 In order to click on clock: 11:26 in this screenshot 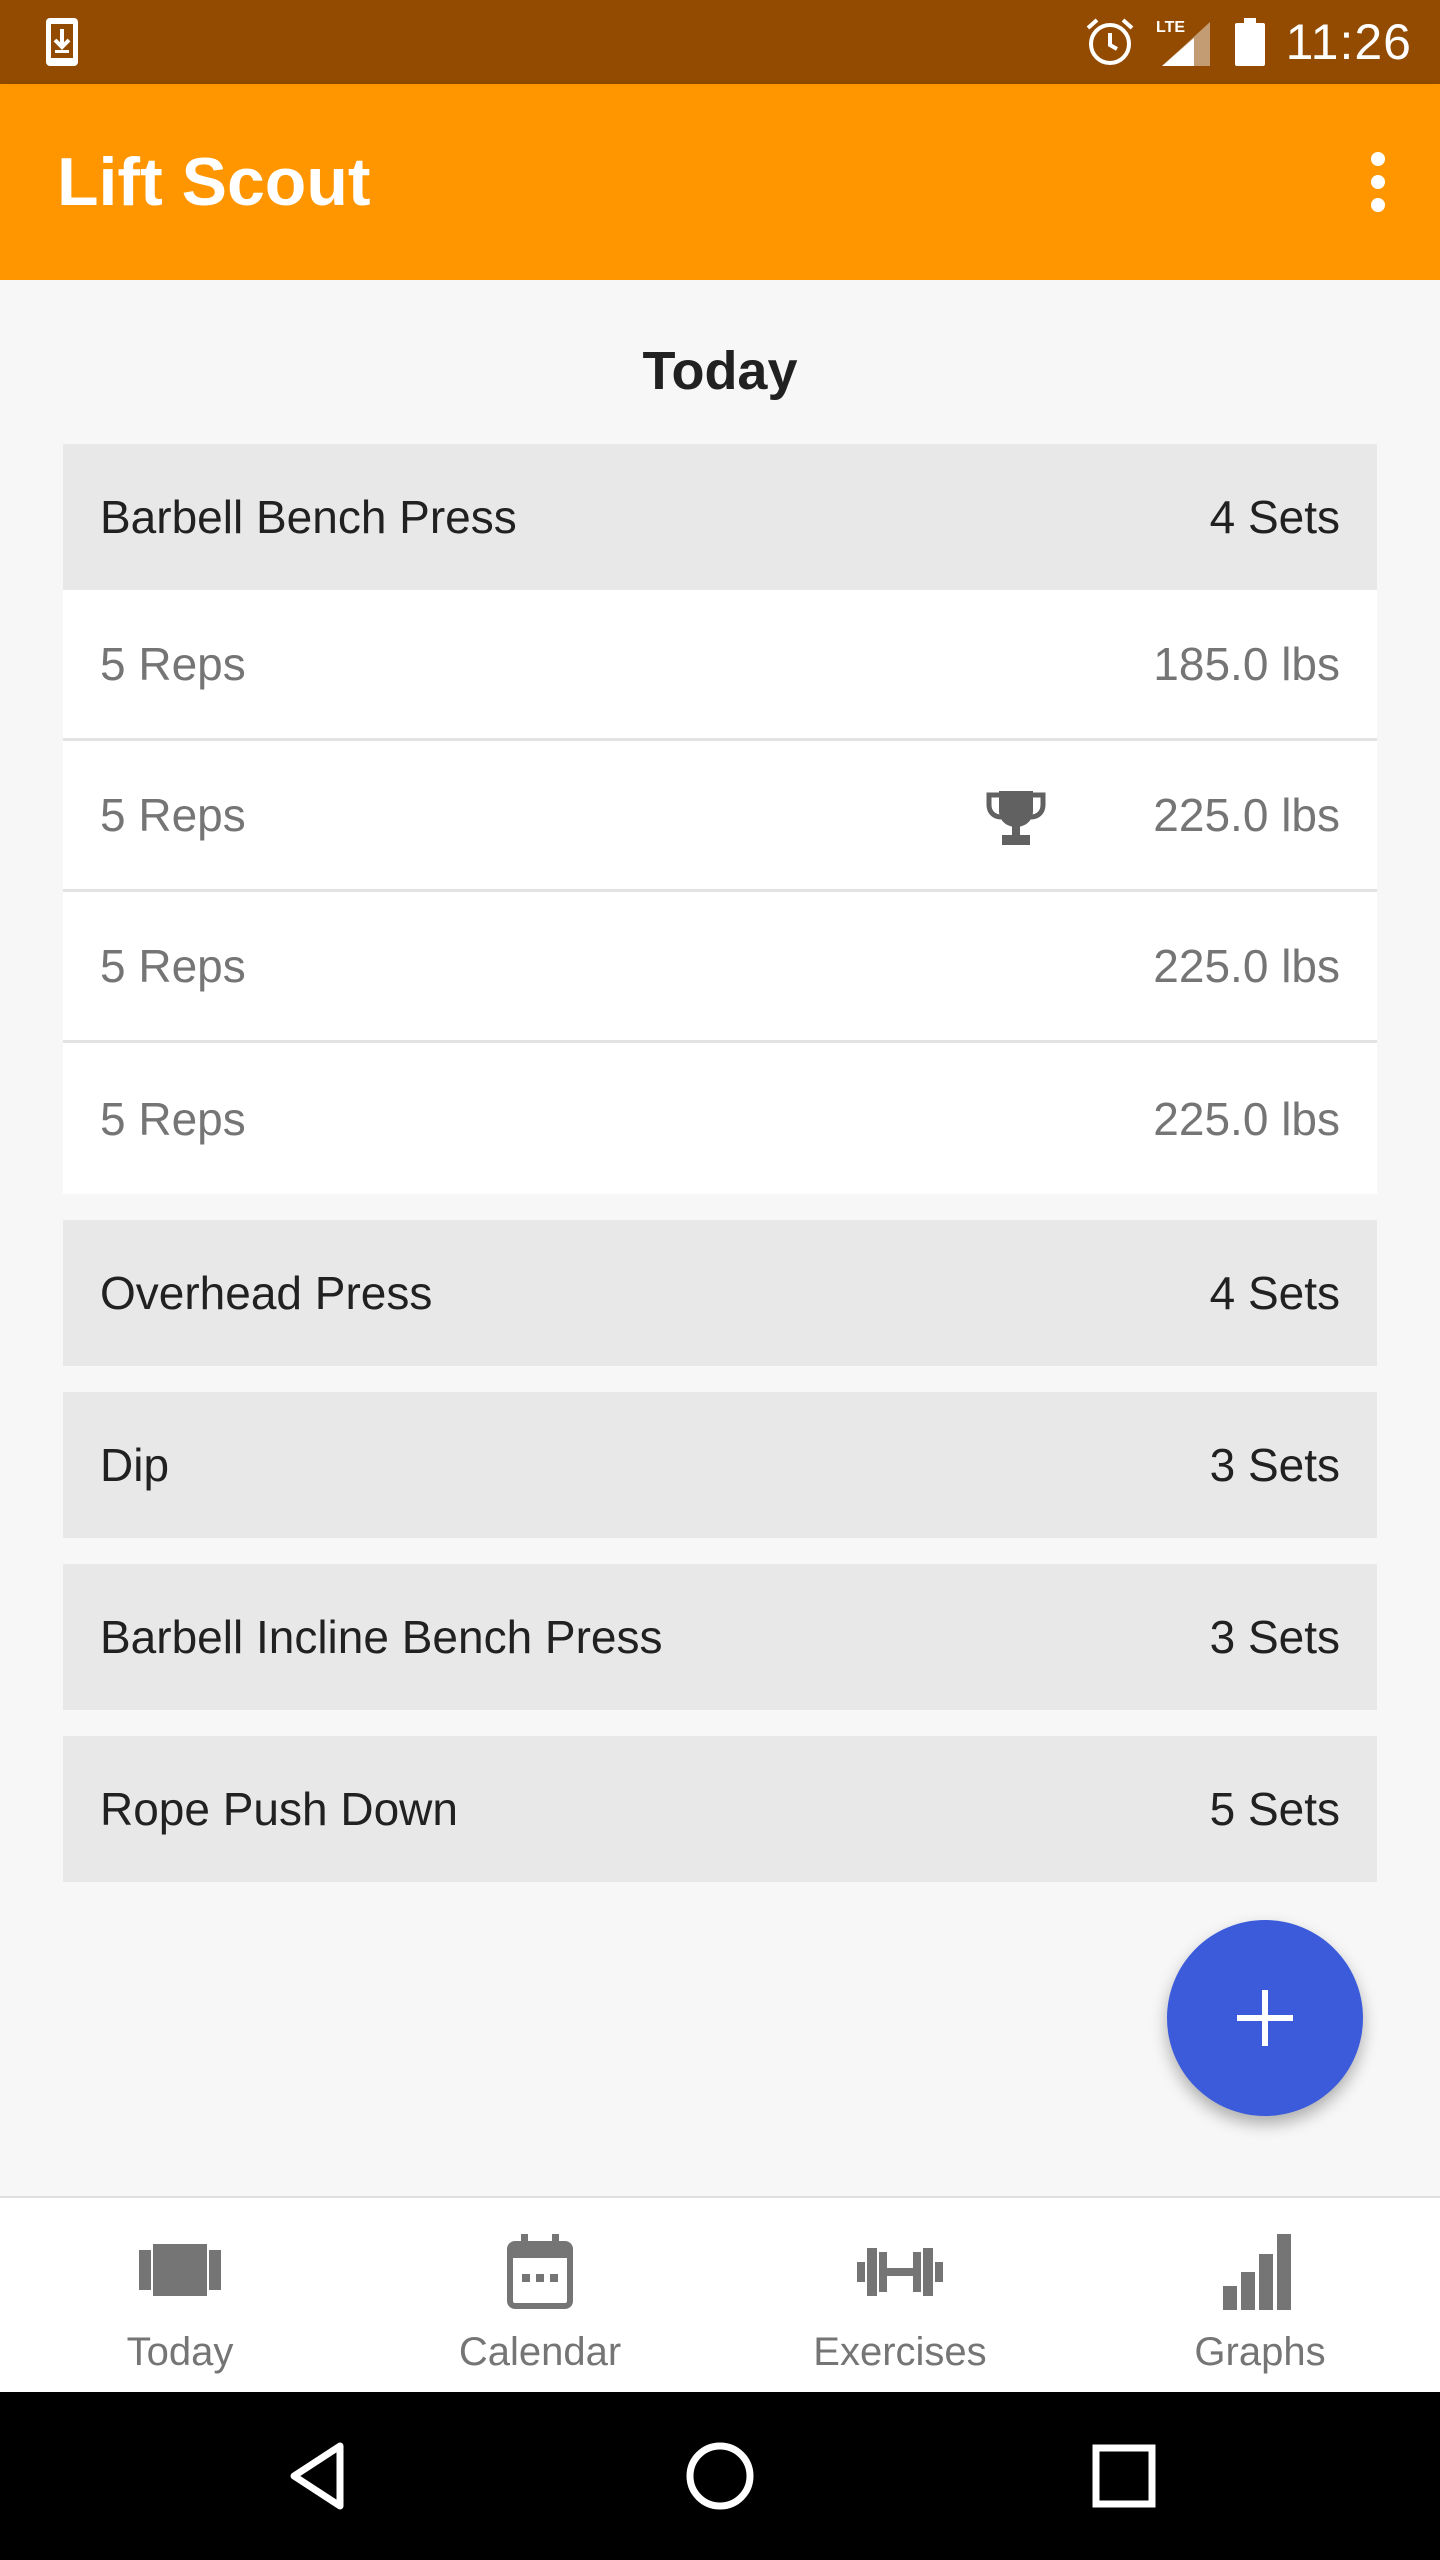, I will do `click(1348, 42)`.